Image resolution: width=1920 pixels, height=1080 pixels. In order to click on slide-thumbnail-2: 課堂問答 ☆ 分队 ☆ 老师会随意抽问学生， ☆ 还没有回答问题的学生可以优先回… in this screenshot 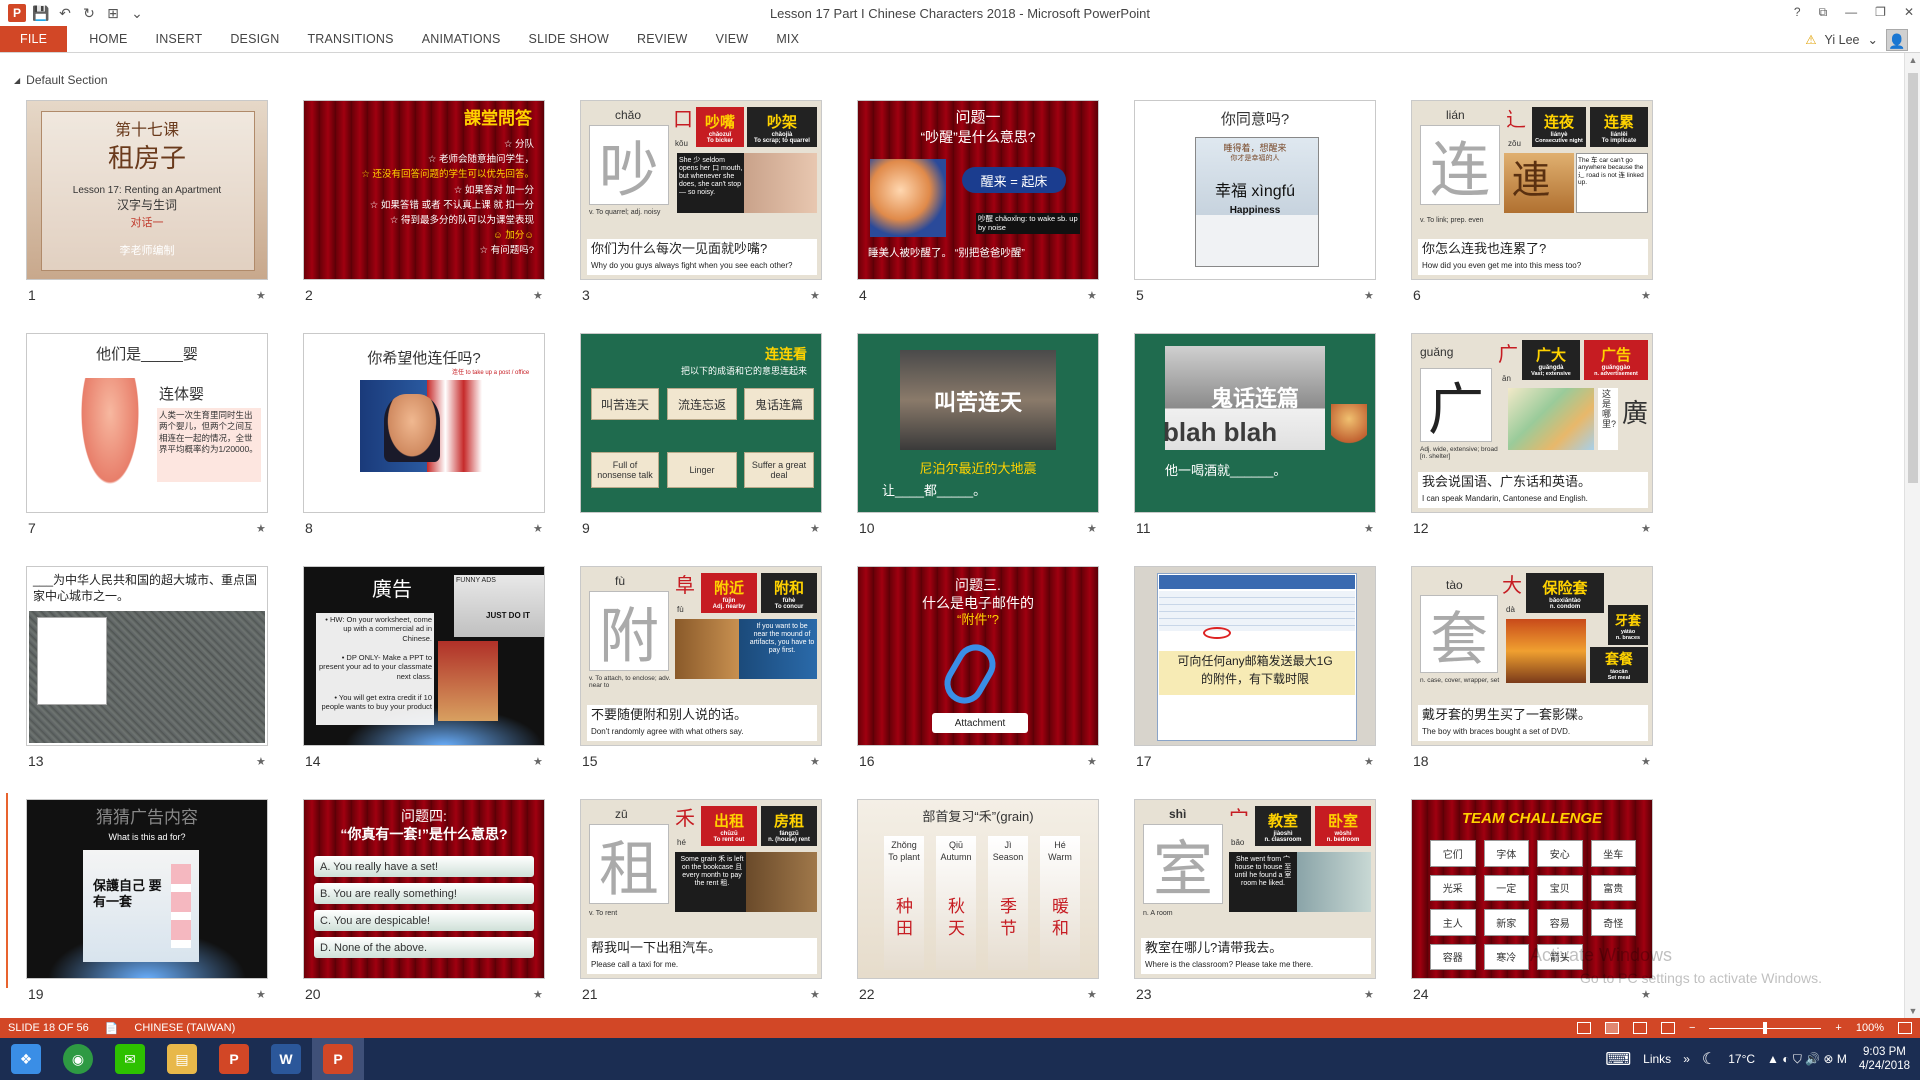, I will do `click(424, 190)`.